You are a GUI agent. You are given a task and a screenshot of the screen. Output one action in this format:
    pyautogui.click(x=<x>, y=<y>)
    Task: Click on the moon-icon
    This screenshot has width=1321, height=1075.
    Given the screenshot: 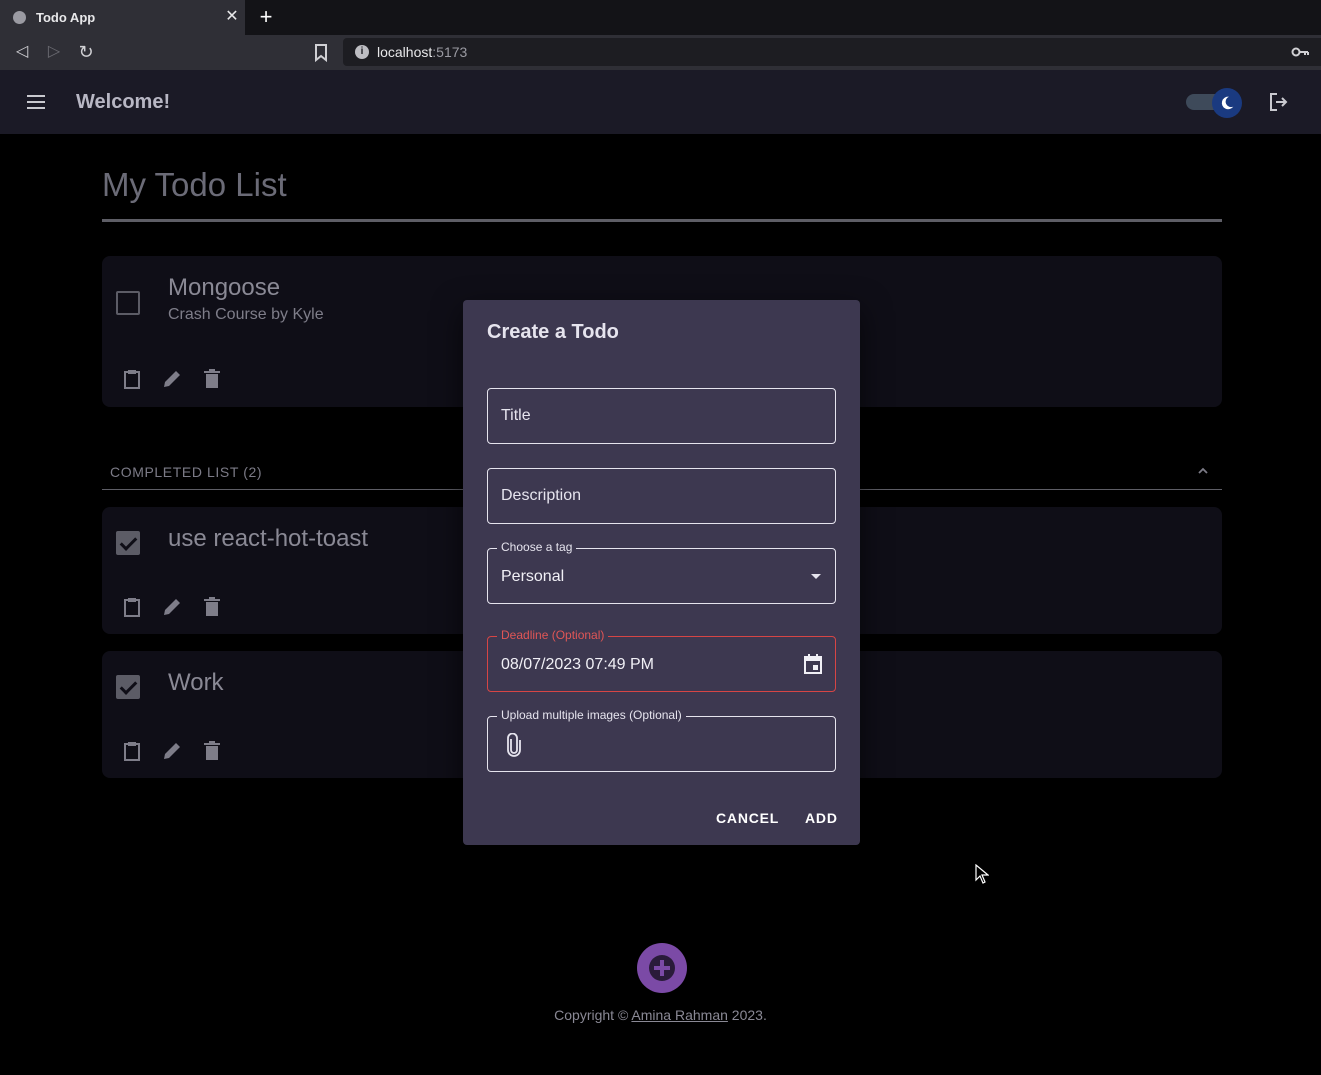 What is the action you would take?
    pyautogui.click(x=1227, y=103)
    